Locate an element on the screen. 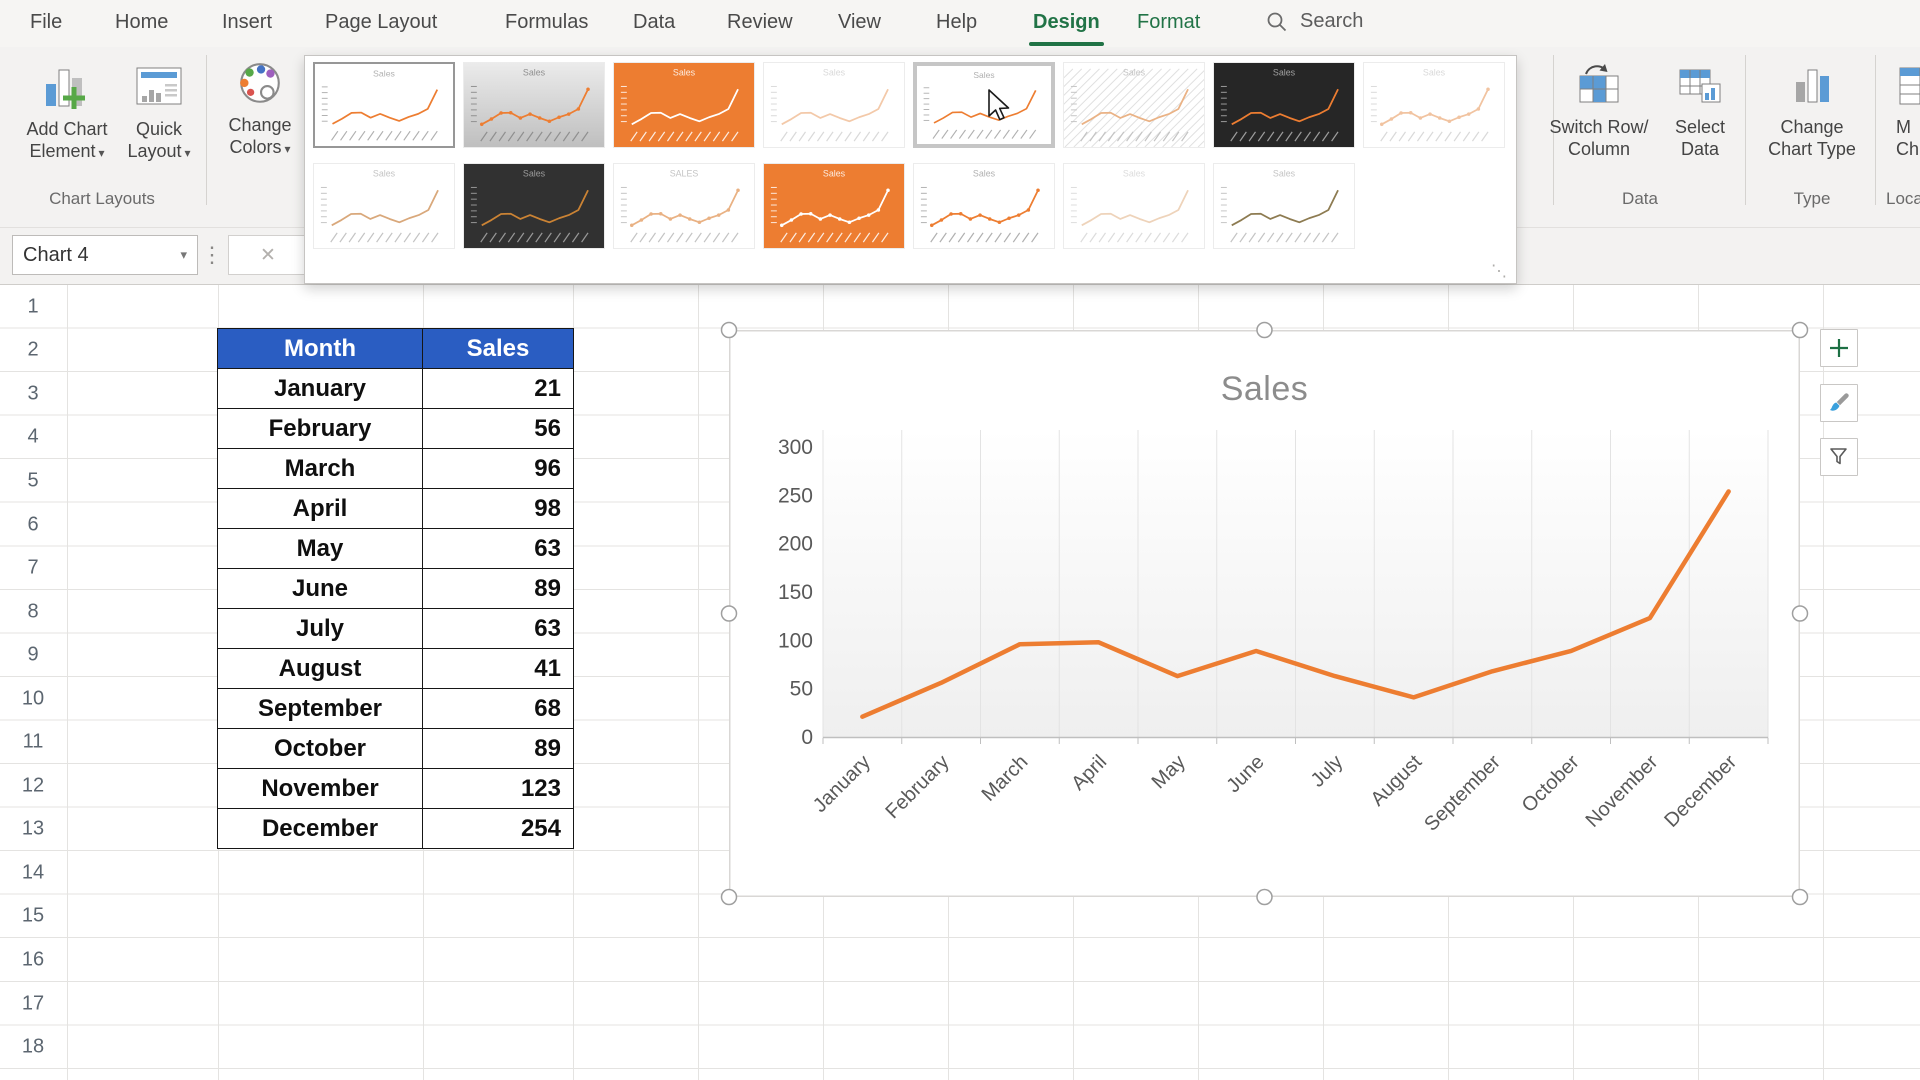 This screenshot has width=1920, height=1080. cell-month: December is located at coordinates (320, 828).